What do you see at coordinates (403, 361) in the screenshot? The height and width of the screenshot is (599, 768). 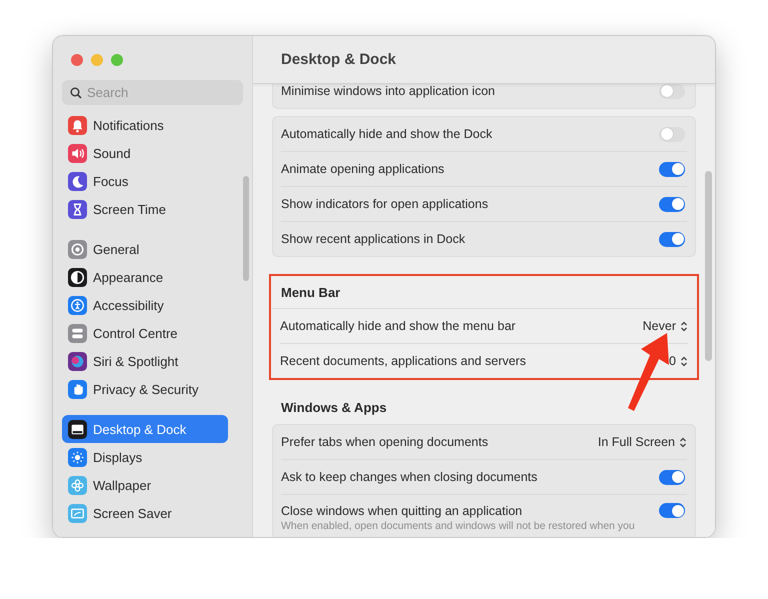 I see `setting-label: Recent documents, applications and servers` at bounding box center [403, 361].